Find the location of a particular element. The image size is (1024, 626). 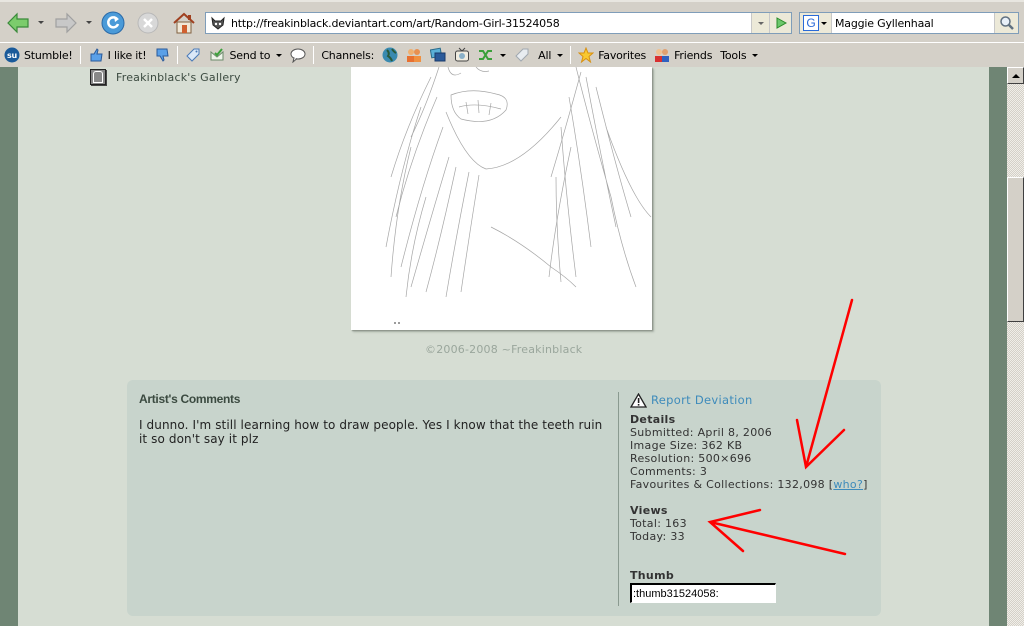

thumb-title: Thumb is located at coordinates (652, 575).